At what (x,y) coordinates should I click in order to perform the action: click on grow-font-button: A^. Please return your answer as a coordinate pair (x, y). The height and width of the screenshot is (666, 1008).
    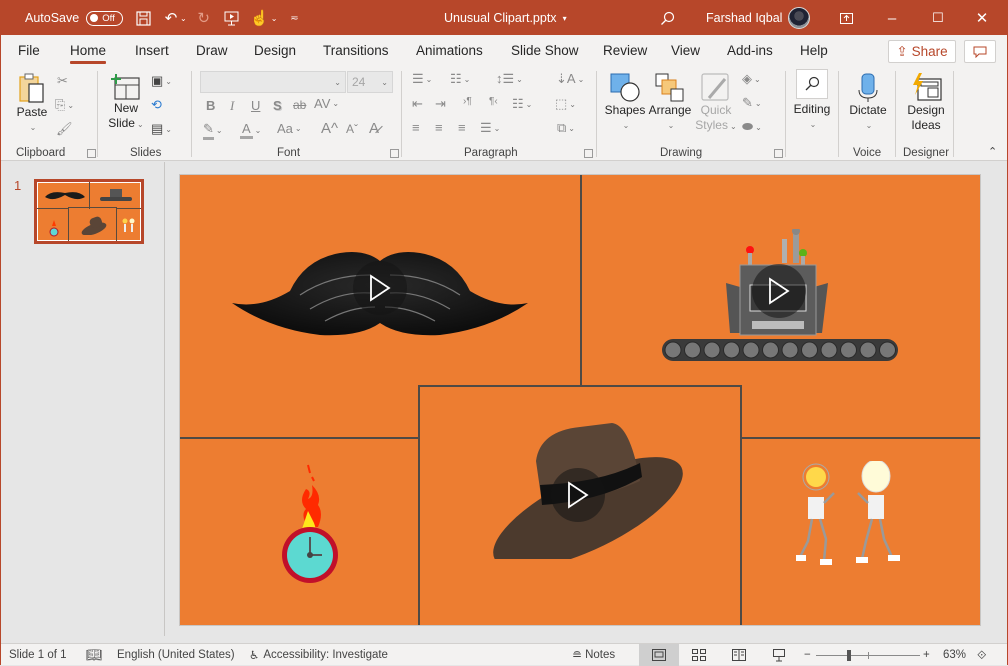
    Looking at the image, I should click on (329, 128).